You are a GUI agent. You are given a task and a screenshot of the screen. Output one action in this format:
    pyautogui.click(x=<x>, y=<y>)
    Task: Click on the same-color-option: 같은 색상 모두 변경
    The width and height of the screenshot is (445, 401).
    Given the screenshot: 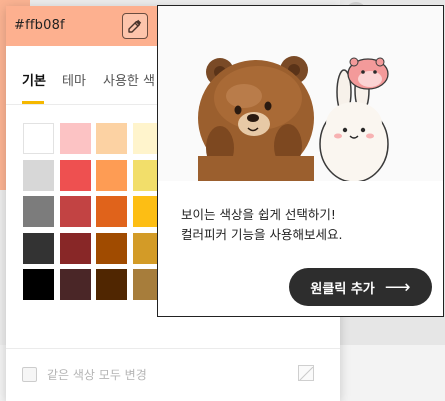 What is the action you would take?
    pyautogui.click(x=84, y=374)
    